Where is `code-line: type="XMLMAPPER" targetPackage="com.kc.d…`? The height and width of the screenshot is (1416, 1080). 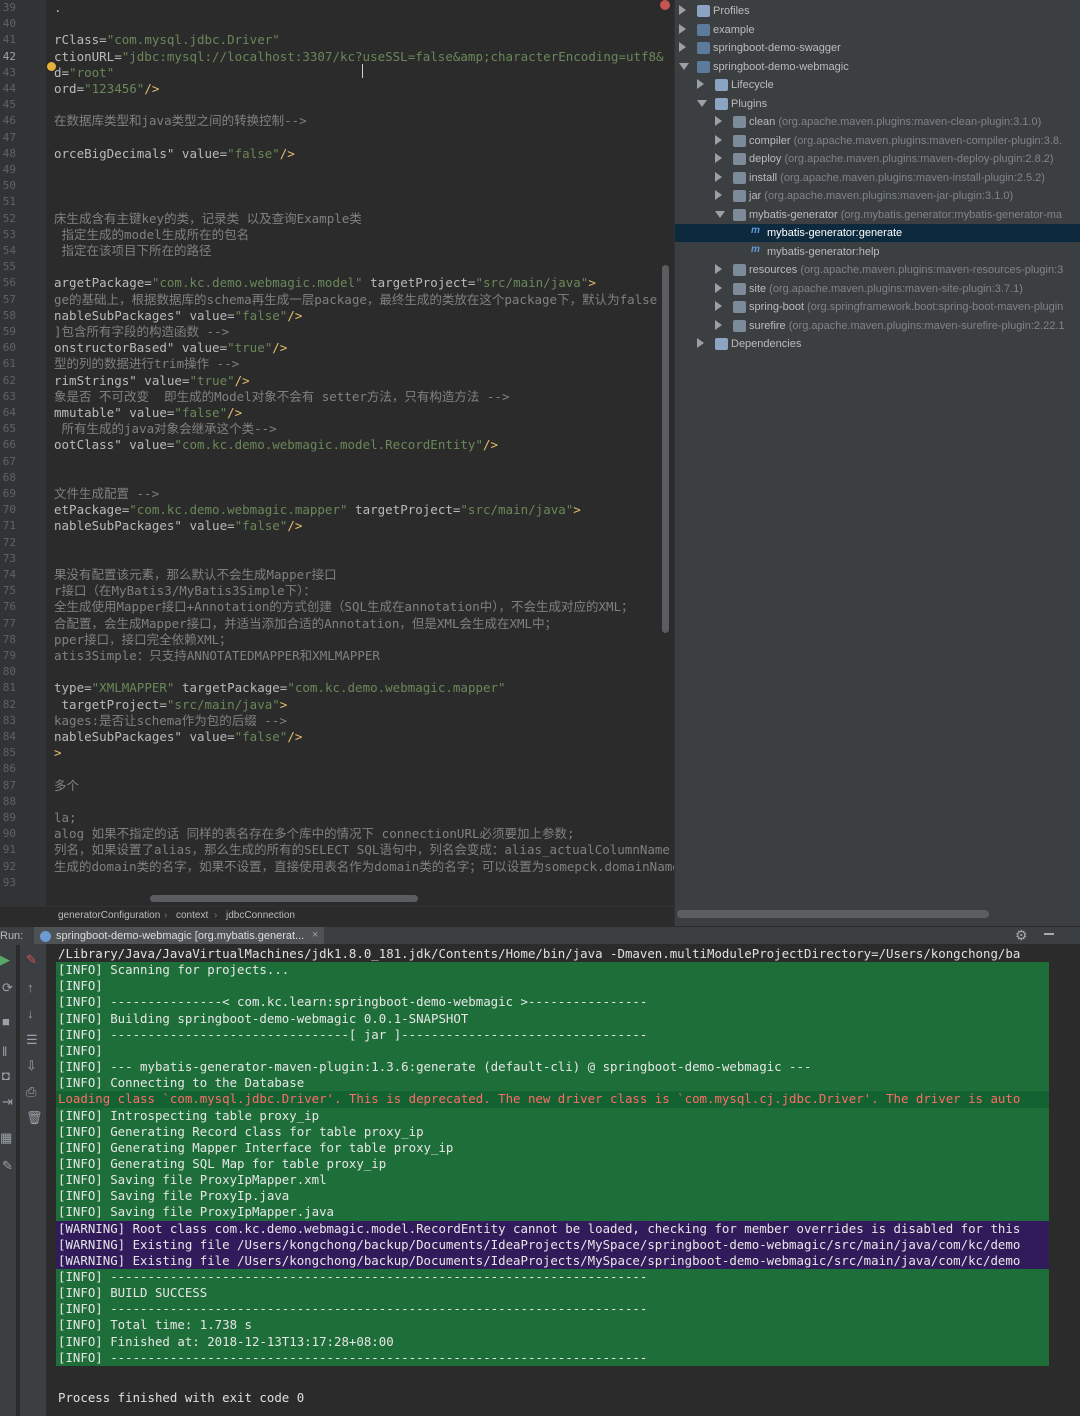 code-line: type="XMLMAPPER" targetPackage="com.kc.d… is located at coordinates (280, 688).